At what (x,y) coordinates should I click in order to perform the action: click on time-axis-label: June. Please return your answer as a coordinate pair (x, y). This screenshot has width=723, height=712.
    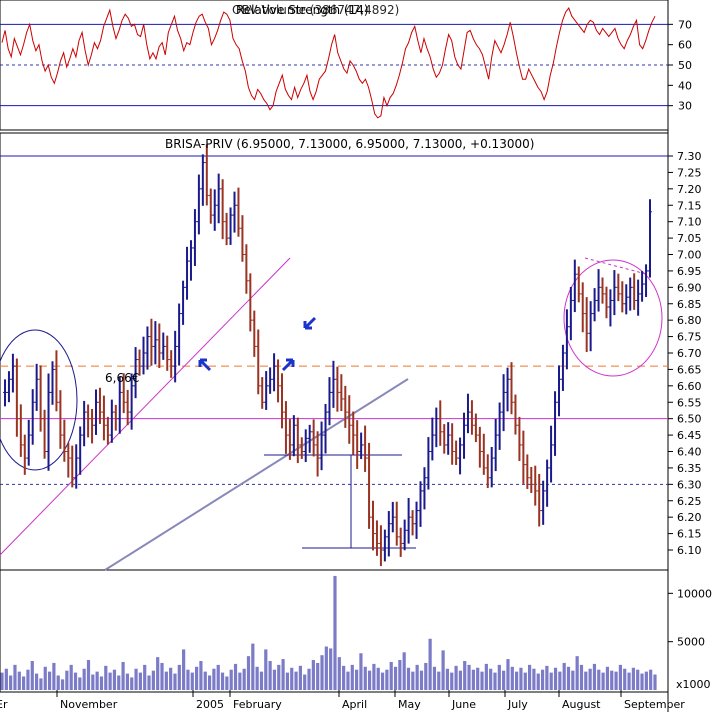
    Looking at the image, I should click on (463, 704).